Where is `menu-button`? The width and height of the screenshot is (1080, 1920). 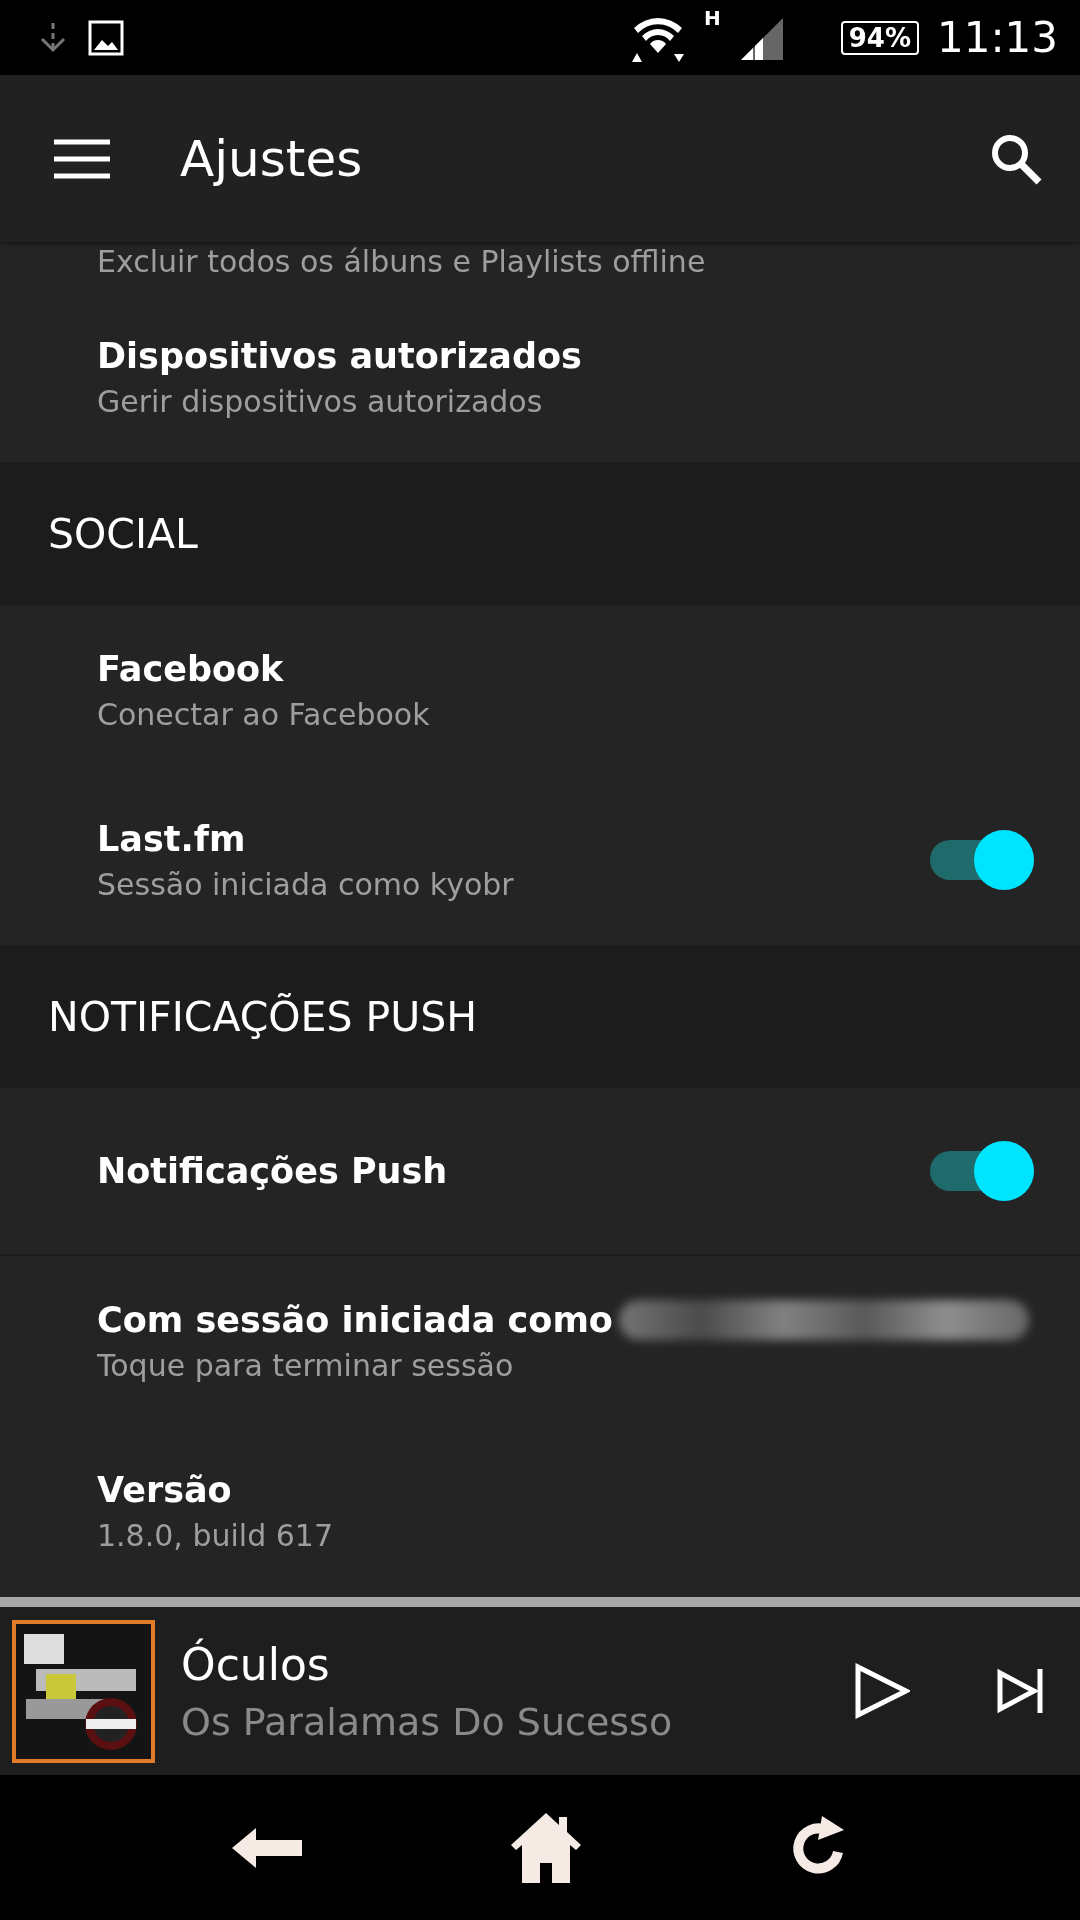 menu-button is located at coordinates (82, 158).